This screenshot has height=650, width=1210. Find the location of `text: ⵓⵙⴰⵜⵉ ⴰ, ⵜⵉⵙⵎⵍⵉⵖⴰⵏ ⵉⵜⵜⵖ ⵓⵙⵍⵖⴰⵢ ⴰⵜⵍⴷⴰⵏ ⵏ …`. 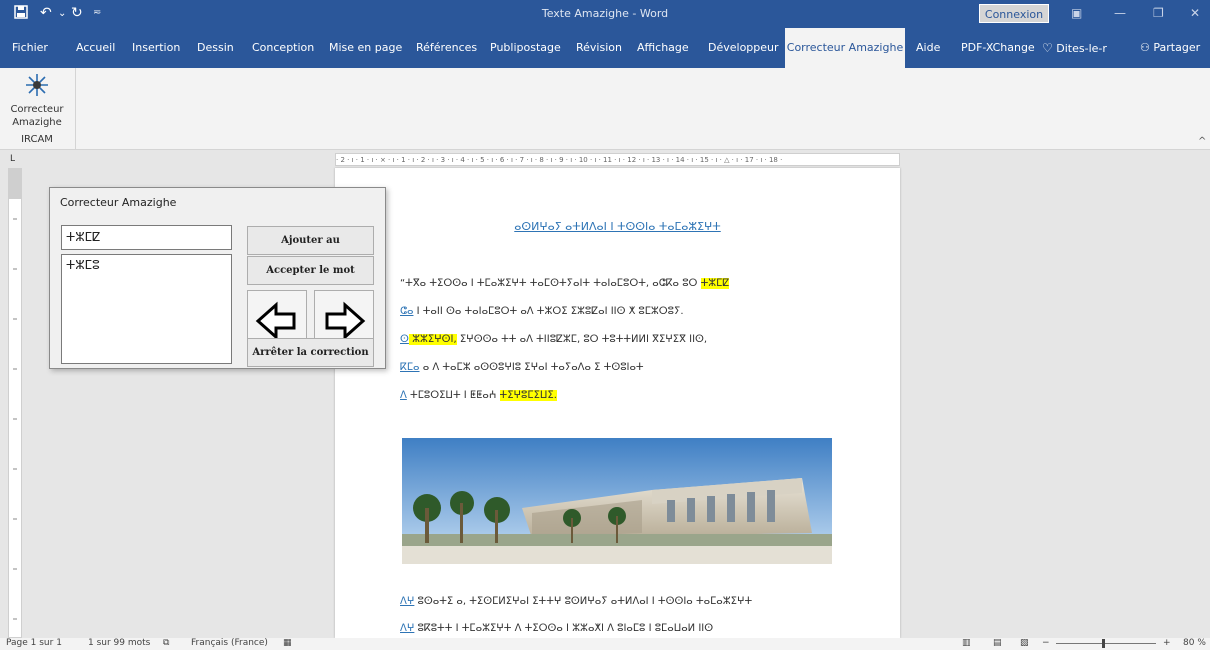

text: ⵓⵙⴰⵜⵉ ⴰ, ⵜⵉⵙⵎⵍⵉⵖⴰⵏ ⵉⵜⵜⵖ ⵓⵙⵍⵖⴰⵢ ⴰⵜⵍⴷⴰⵏ ⵏ … is located at coordinates (583, 601).